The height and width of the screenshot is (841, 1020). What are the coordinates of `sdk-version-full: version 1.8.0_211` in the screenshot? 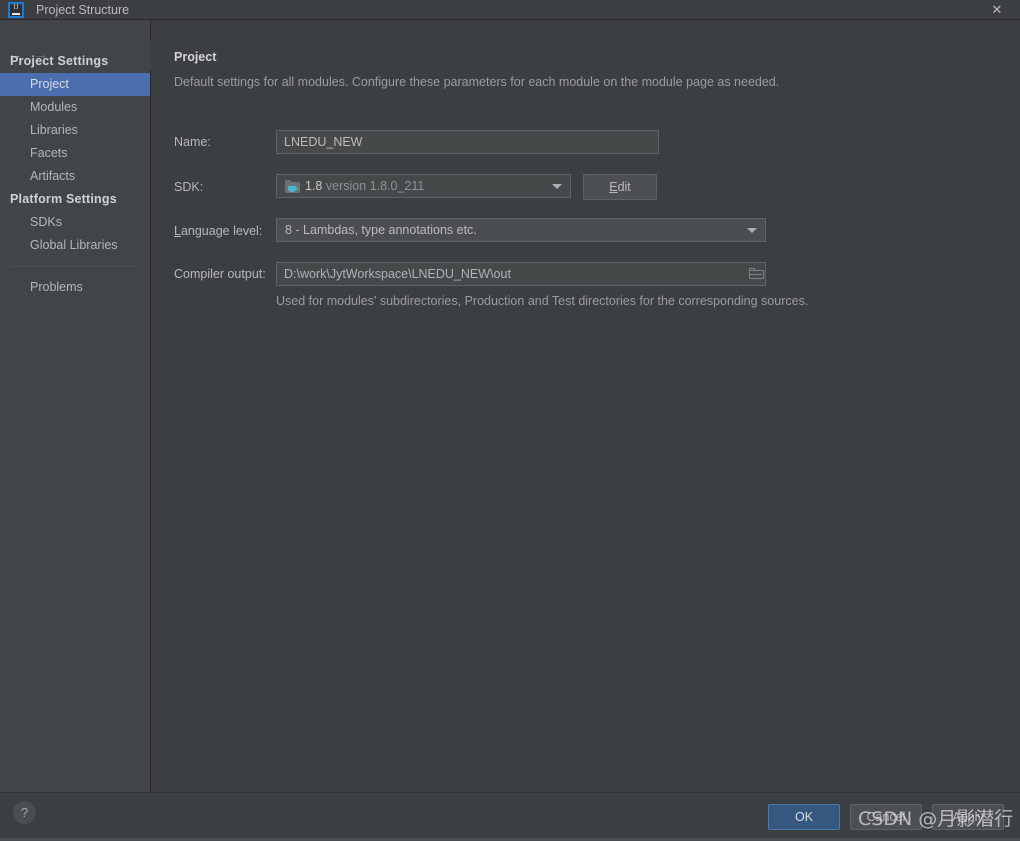 It's located at (375, 186).